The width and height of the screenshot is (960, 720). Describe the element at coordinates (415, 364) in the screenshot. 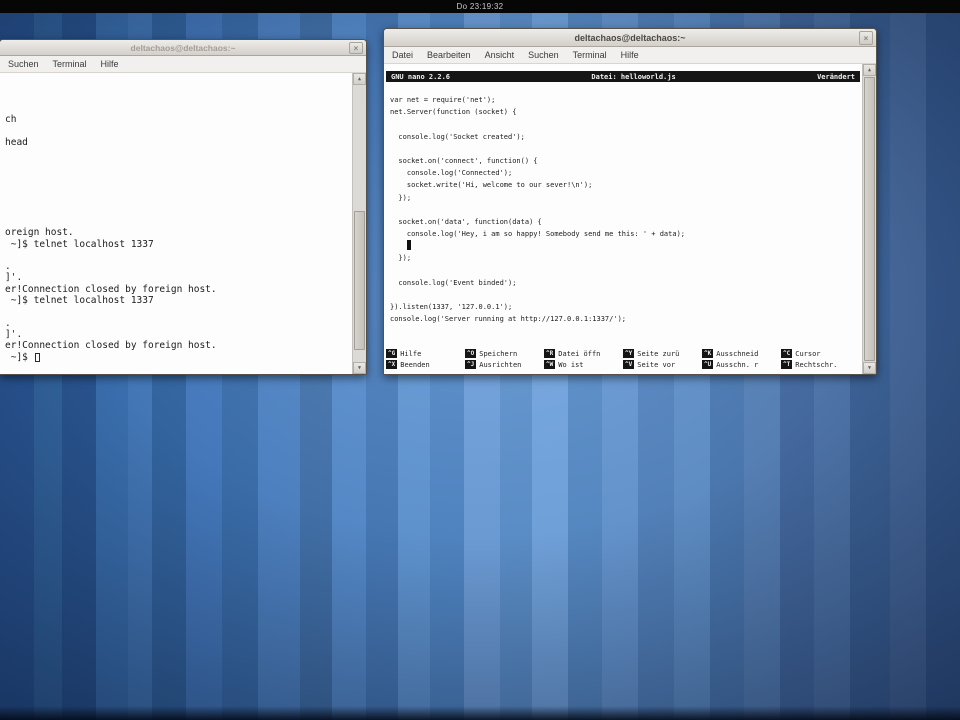

I see `shortcut-label: Beenden` at that location.